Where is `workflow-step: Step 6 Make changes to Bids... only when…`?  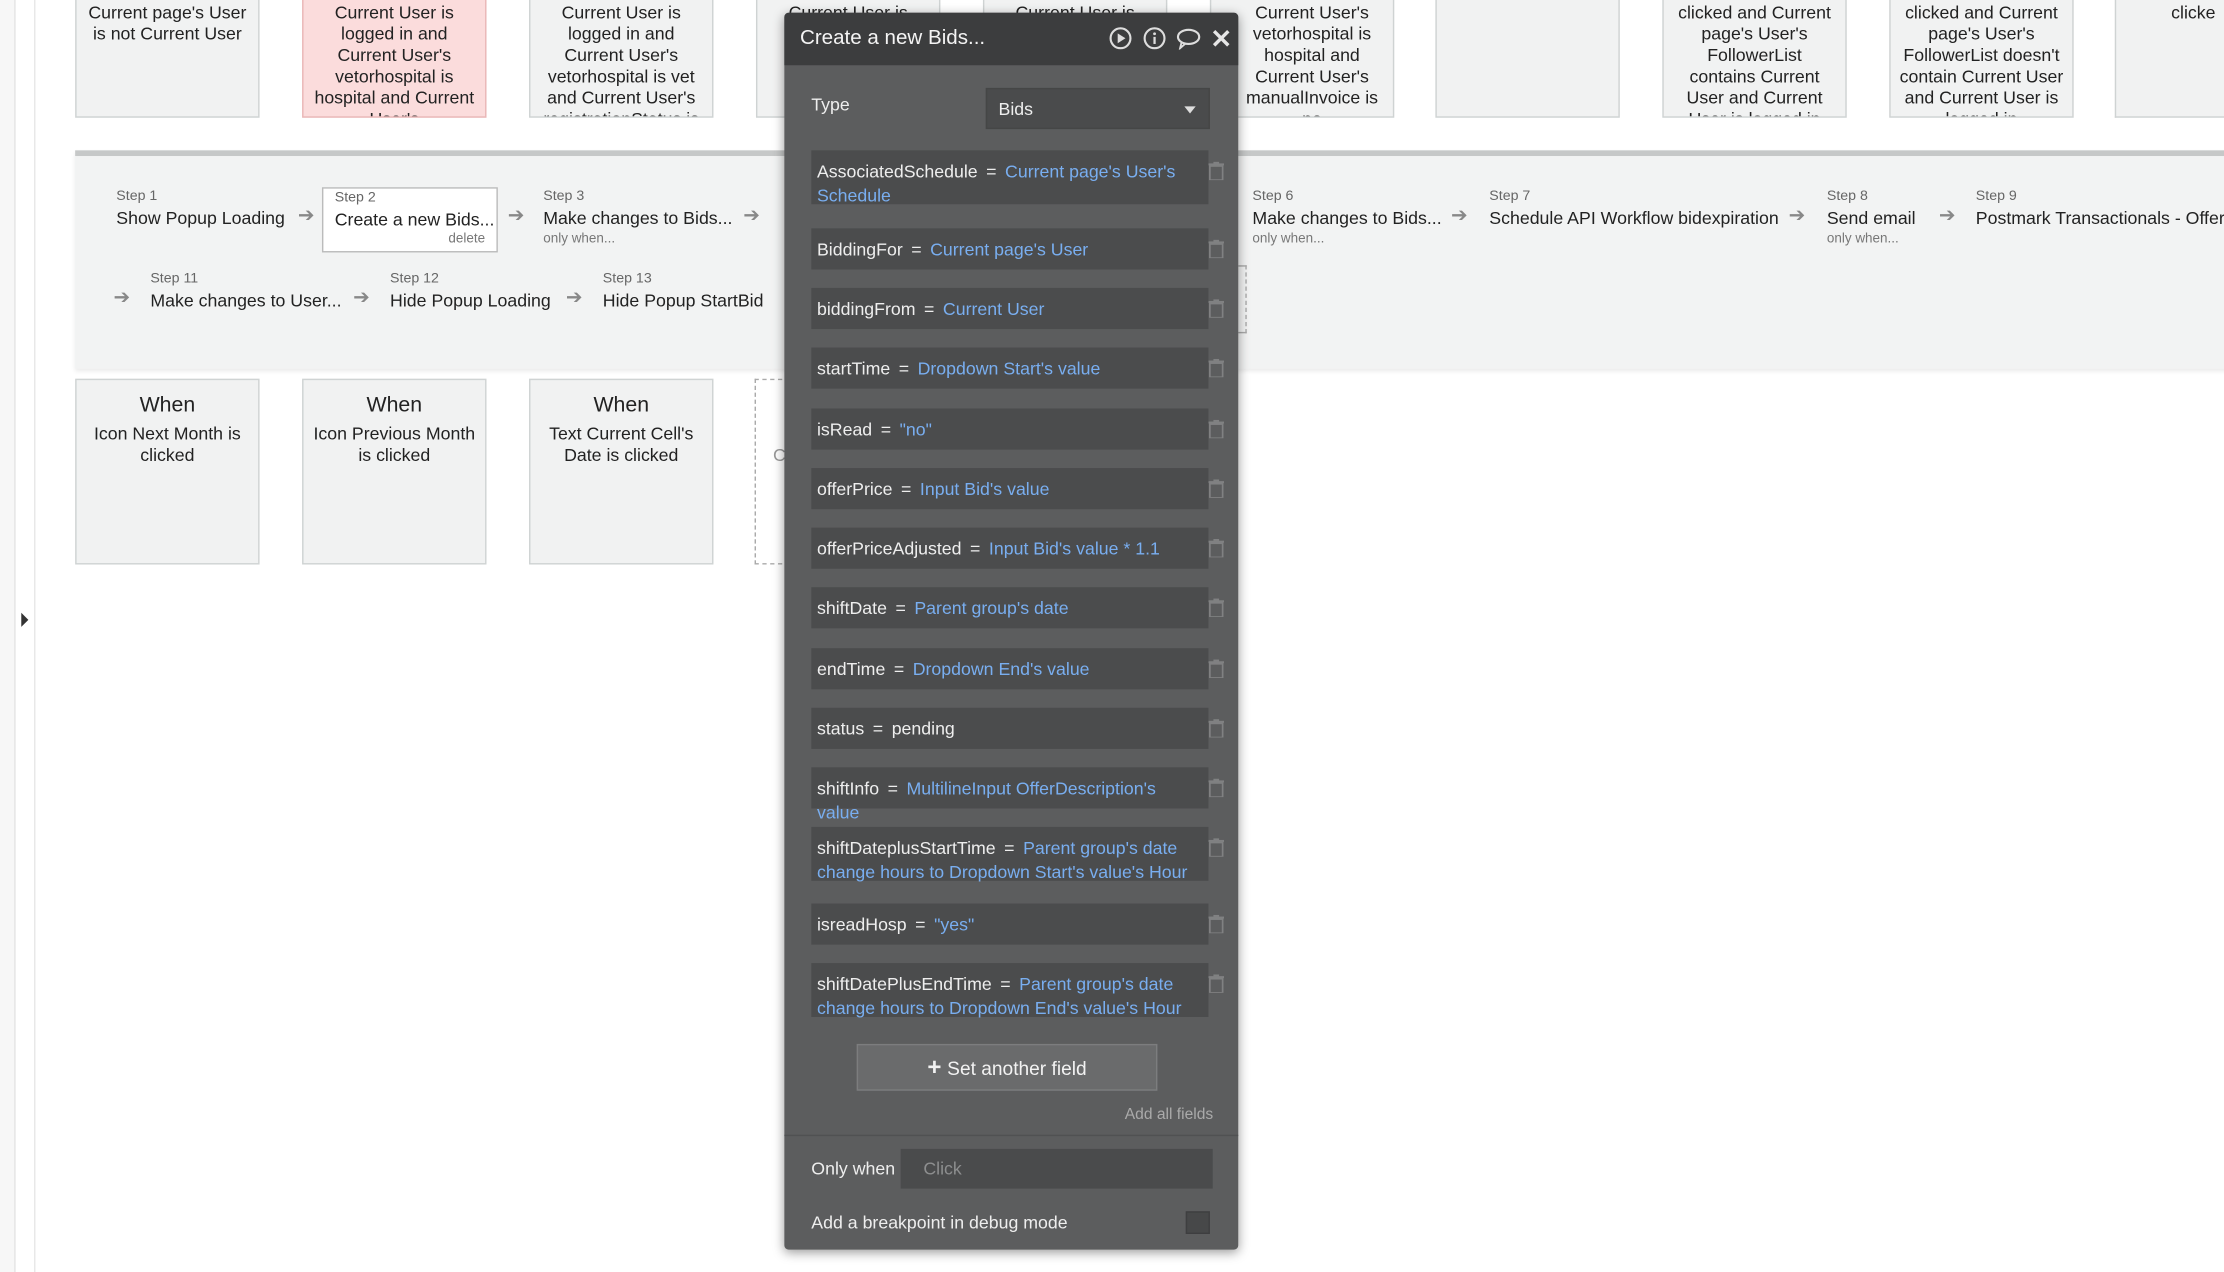
workflow-step: Step 6 Make changes to Bids... only when… is located at coordinates (1346, 218).